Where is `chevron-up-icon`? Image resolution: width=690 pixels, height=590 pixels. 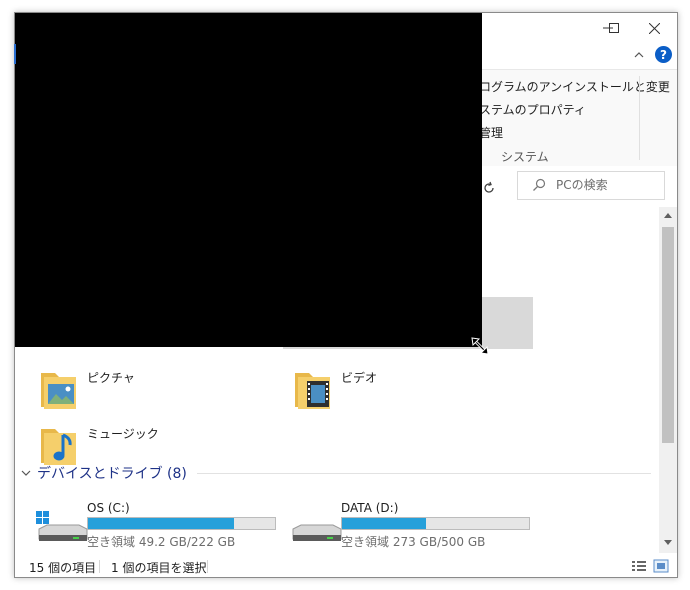
chevron-up-icon is located at coordinates (639, 55).